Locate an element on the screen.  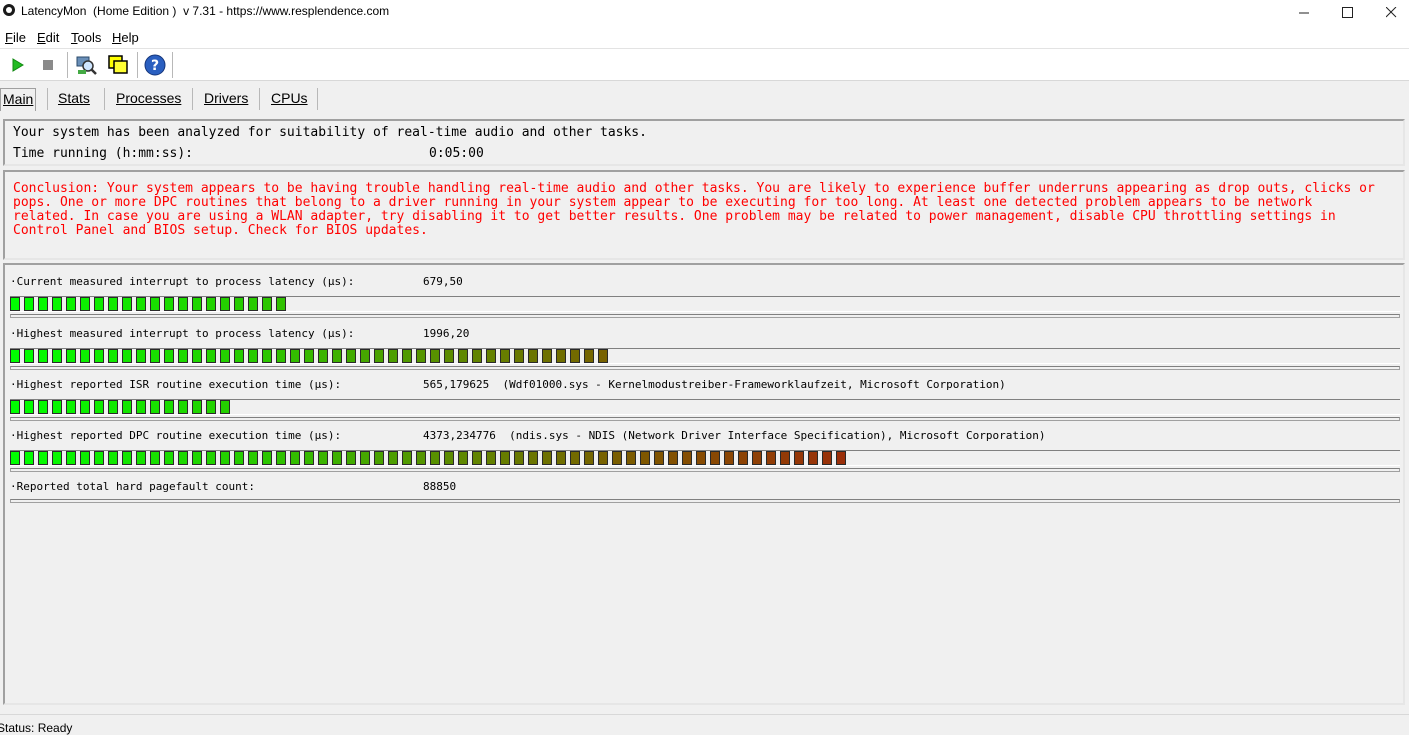
menu-edit: Edit is located at coordinates (48, 37).